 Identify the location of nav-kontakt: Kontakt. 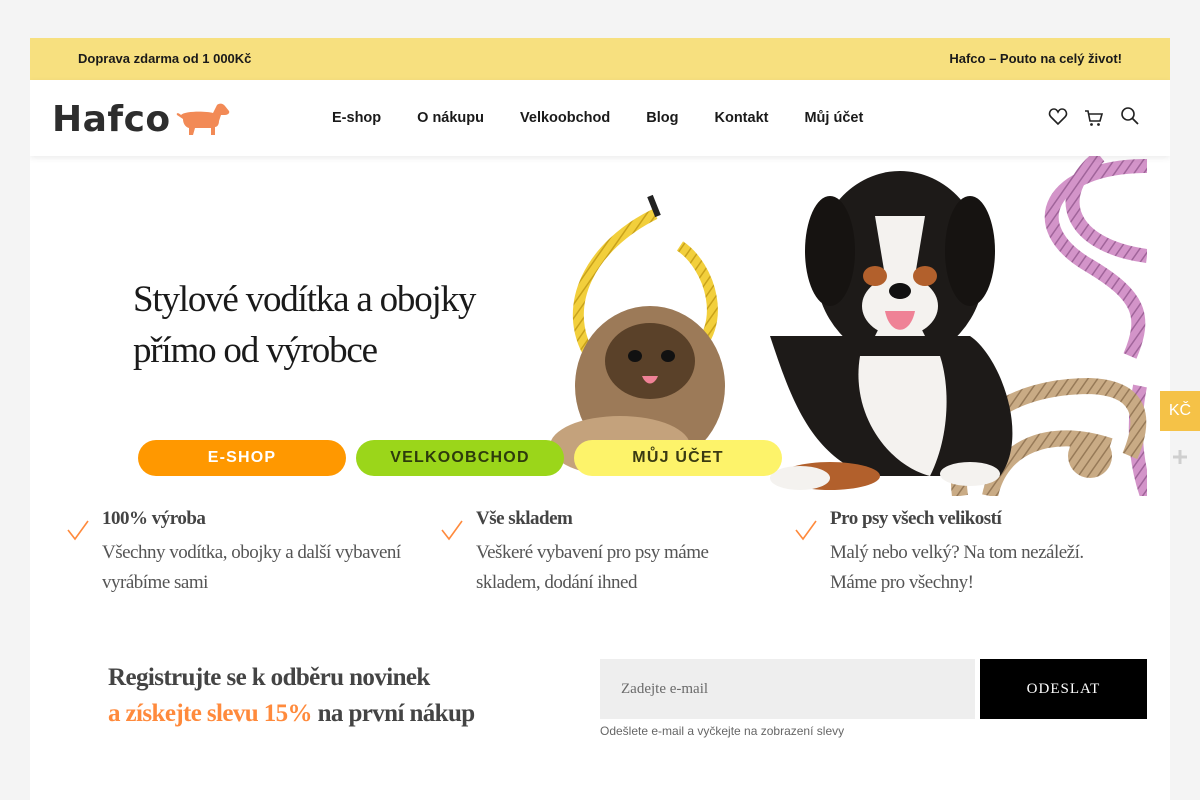
(741, 118).